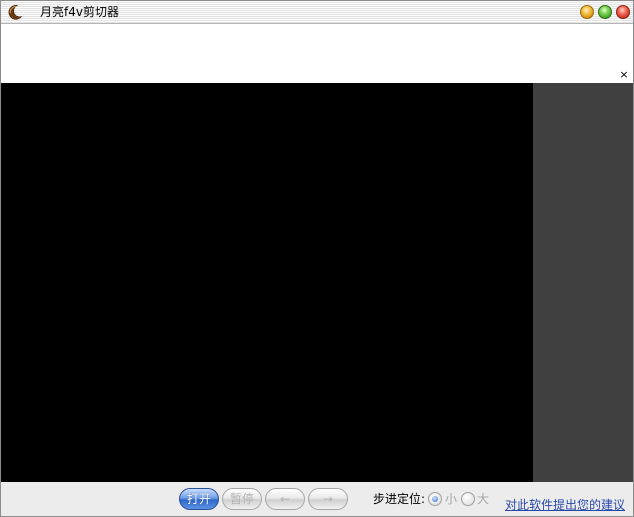 The image size is (634, 517). Describe the element at coordinates (565, 505) in the screenshot. I see `feedback-link: 对此软件提出您的建议` at that location.